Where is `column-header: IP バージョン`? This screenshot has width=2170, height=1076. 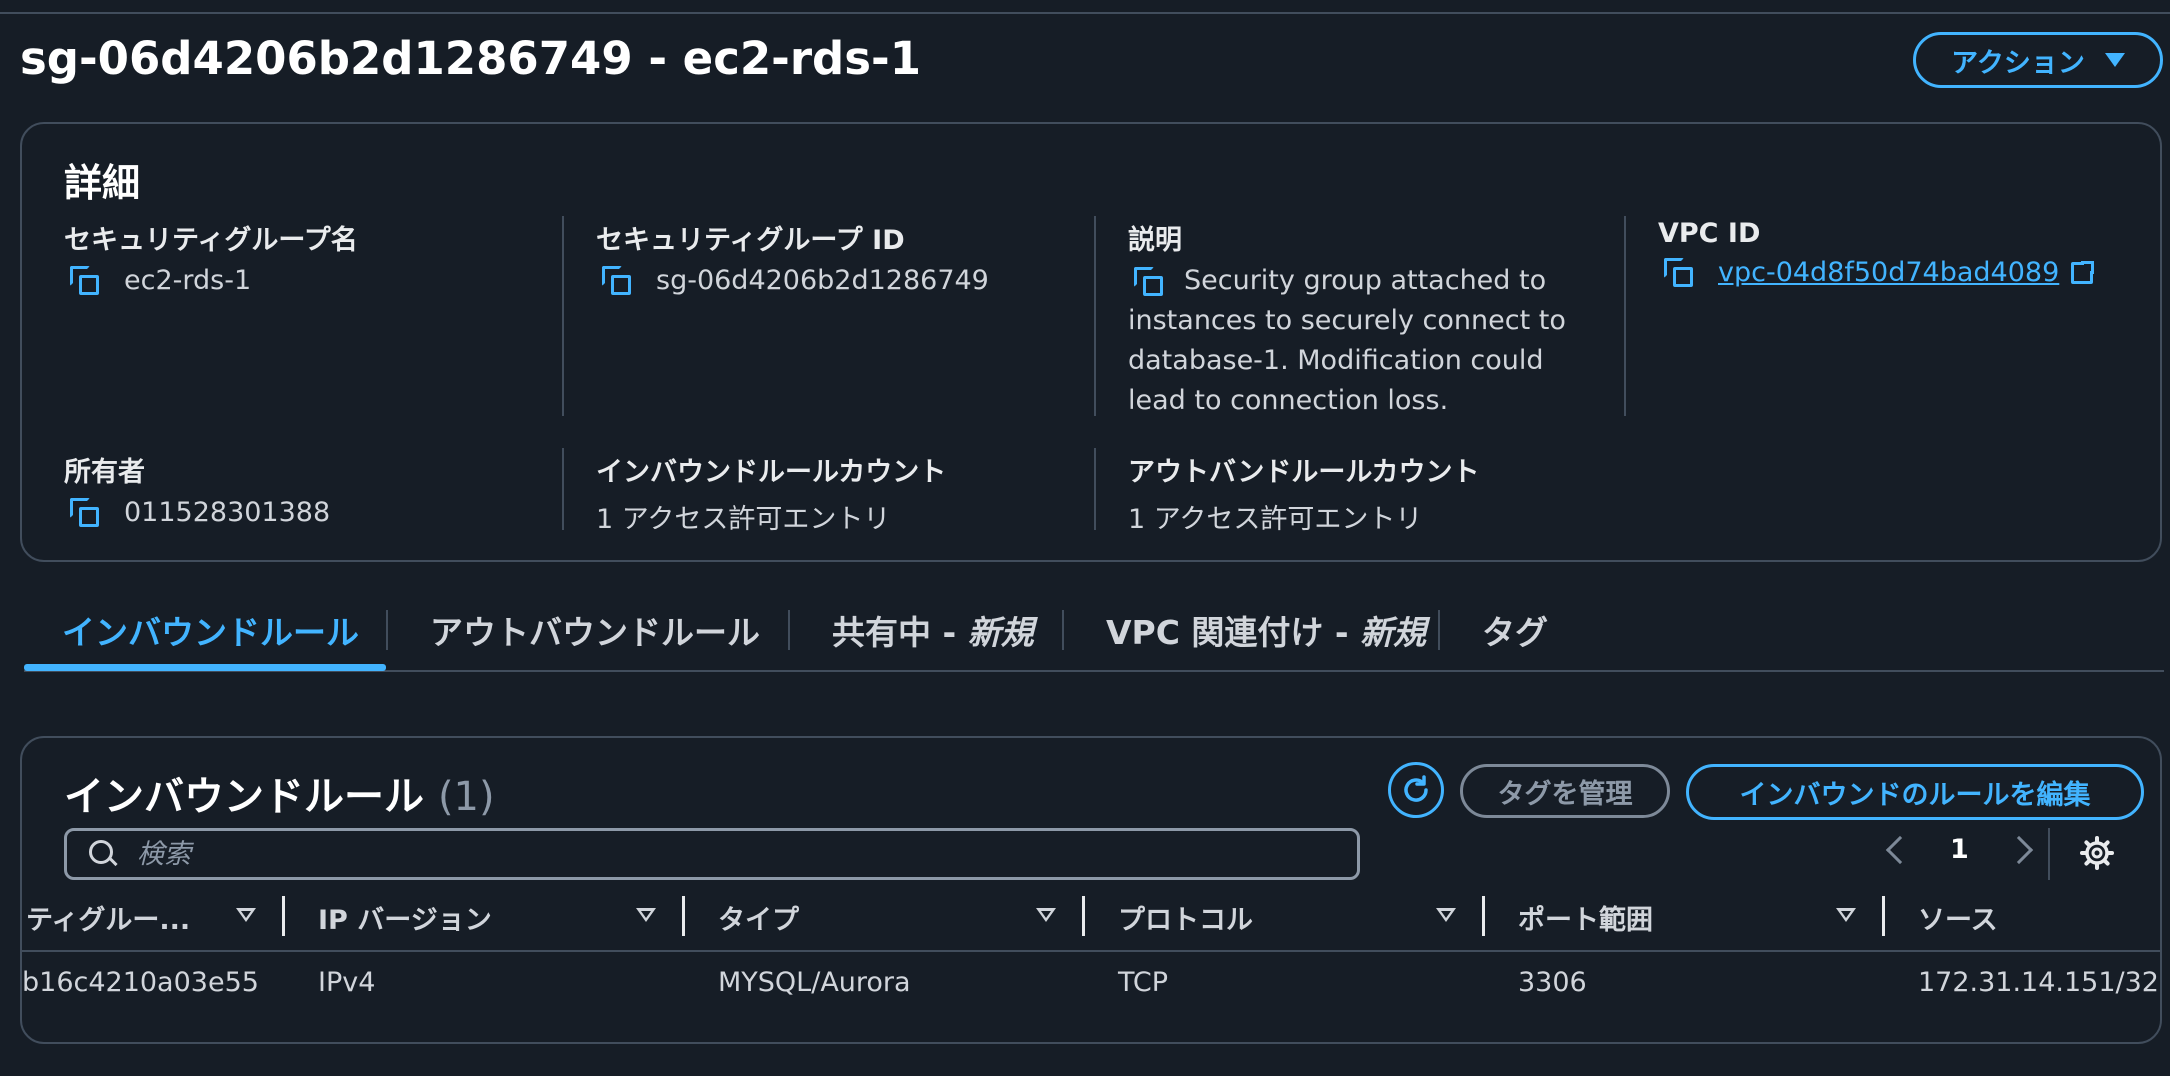 column-header: IP バージョン is located at coordinates (405, 917).